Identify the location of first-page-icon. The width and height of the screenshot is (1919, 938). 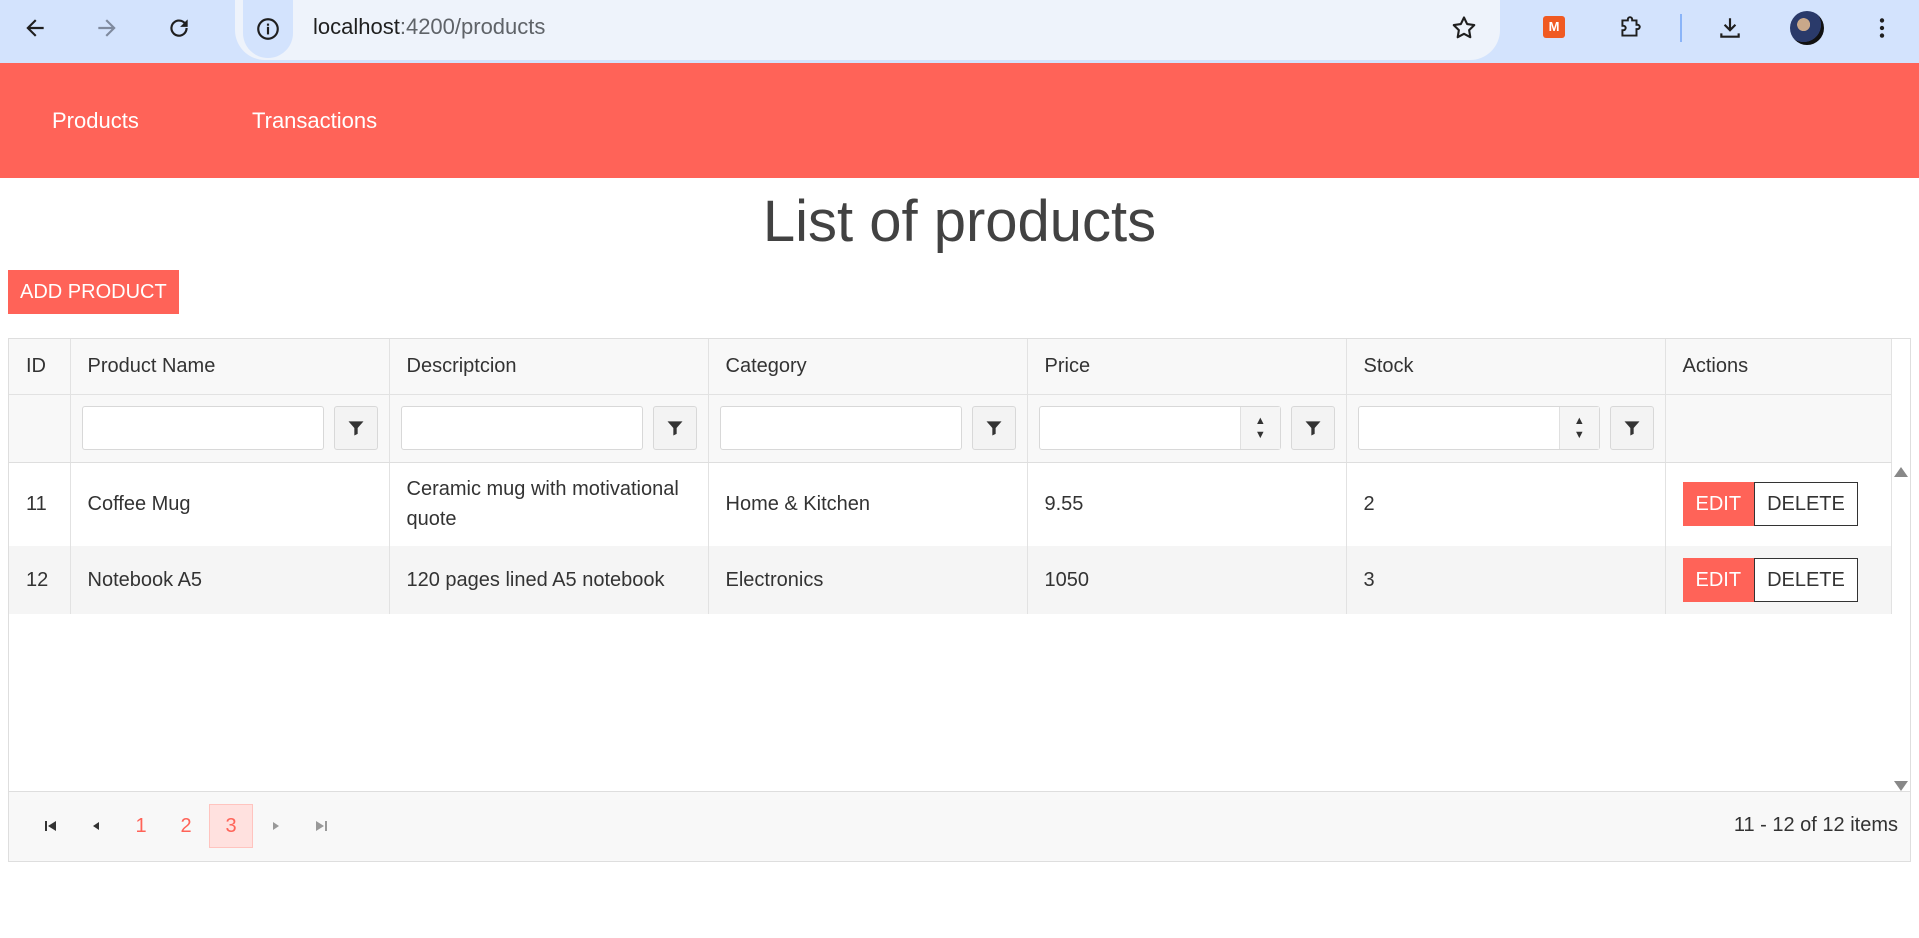
(51, 826).